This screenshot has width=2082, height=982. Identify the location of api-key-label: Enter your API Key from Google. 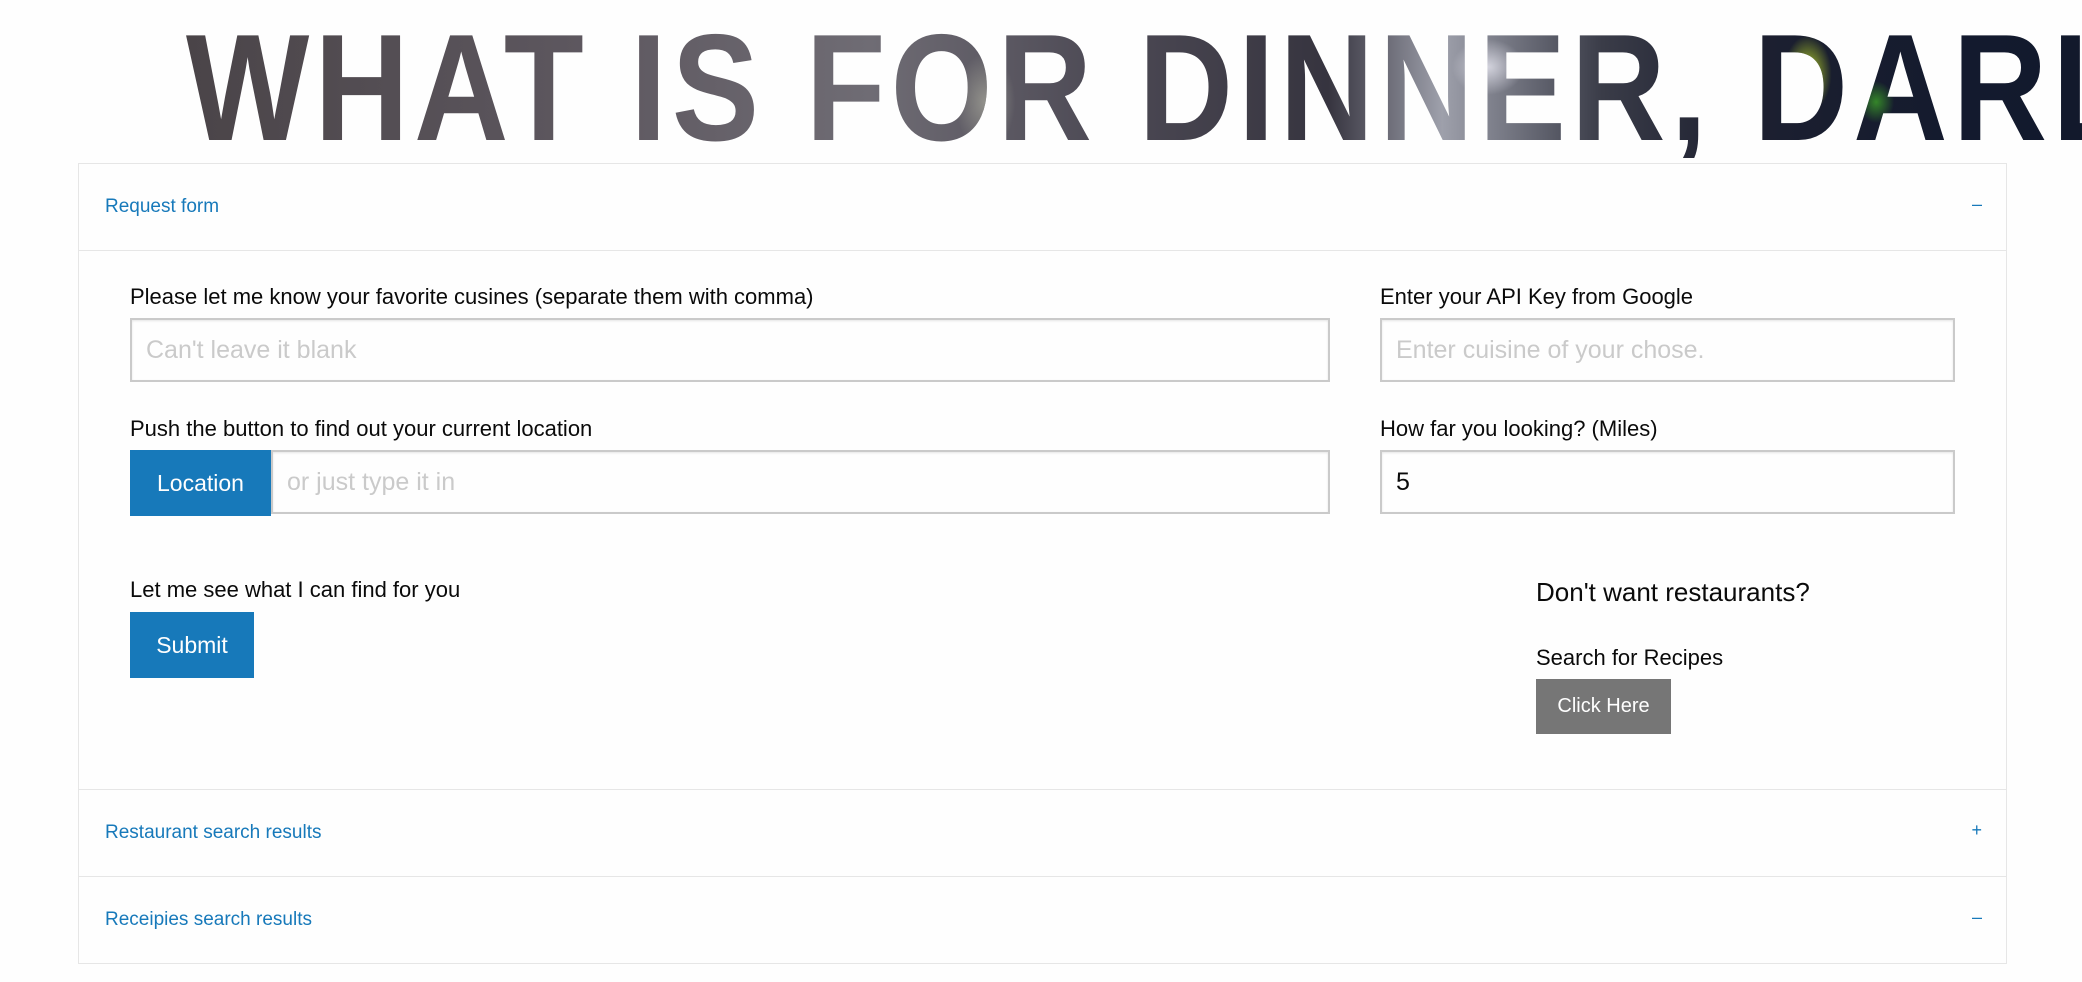
(1537, 296).